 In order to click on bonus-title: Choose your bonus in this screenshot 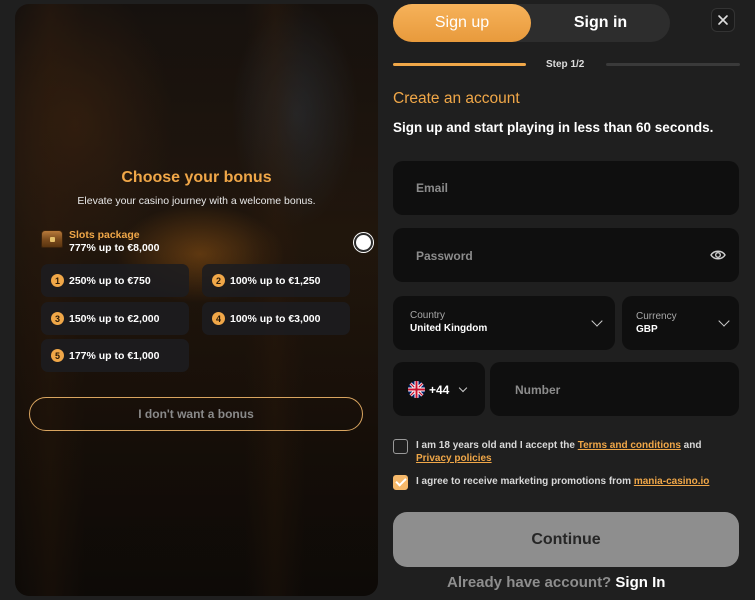, I will do `click(196, 177)`.